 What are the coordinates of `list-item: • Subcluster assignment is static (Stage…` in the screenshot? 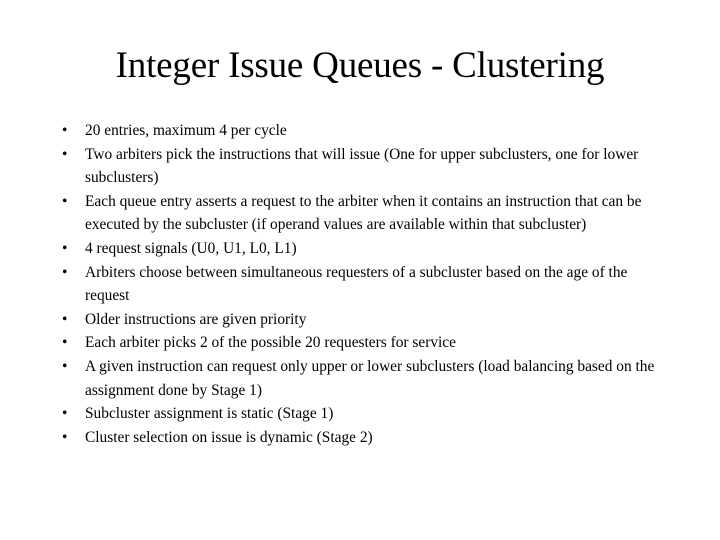 It's located at (358, 414).